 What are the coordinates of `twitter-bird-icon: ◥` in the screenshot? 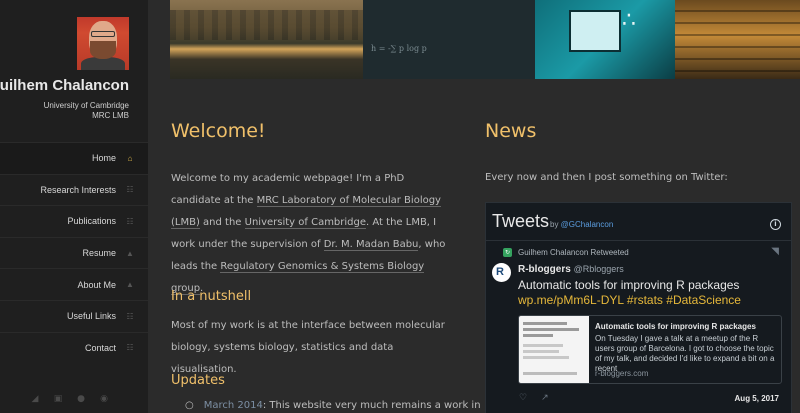 It's located at (775, 251).